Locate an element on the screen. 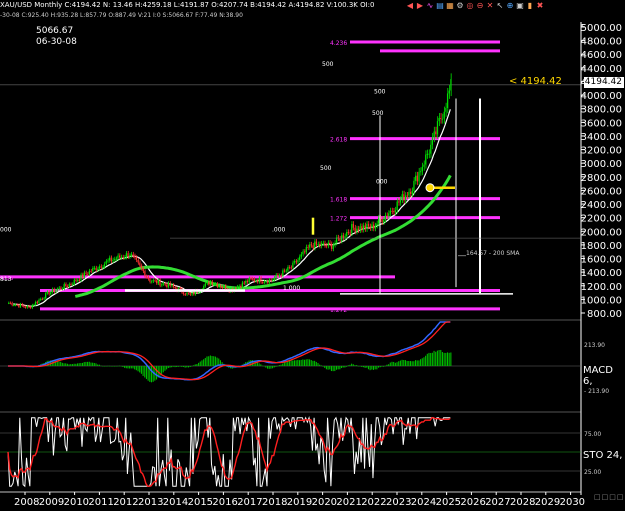 The height and width of the screenshot is (511, 625). sto-label: STO 24, is located at coordinates (603, 455).